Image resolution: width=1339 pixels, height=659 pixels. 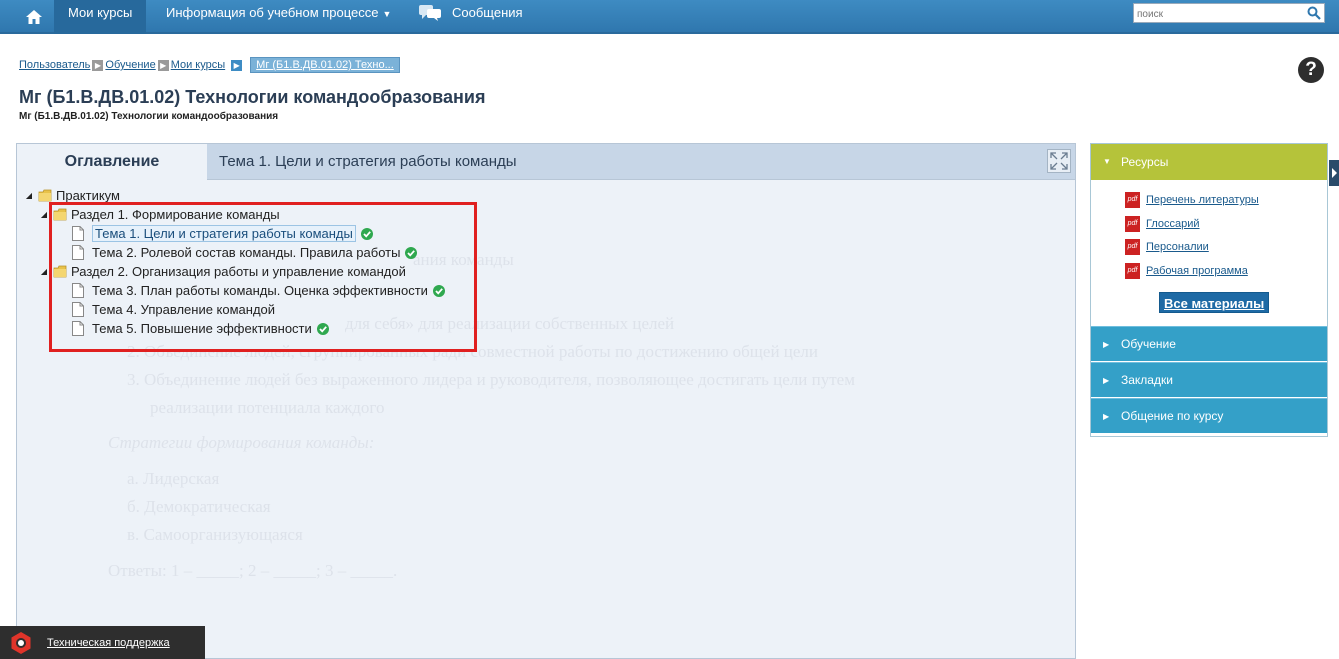 What do you see at coordinates (108, 643) in the screenshot?
I see `tech-support-link: Техническая поддержка` at bounding box center [108, 643].